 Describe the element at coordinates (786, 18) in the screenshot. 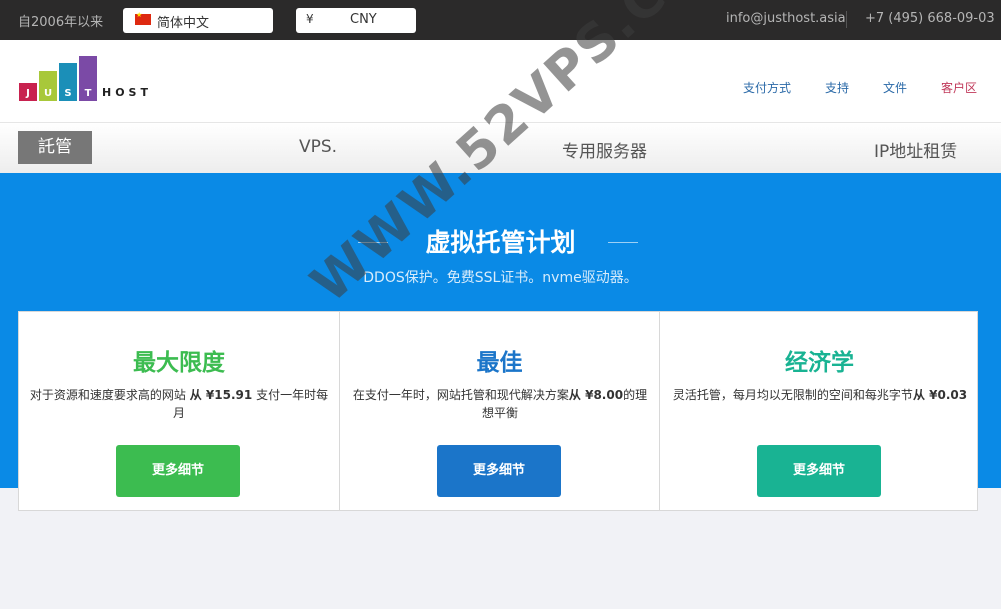

I see `email-link: info@justhost.asia` at that location.